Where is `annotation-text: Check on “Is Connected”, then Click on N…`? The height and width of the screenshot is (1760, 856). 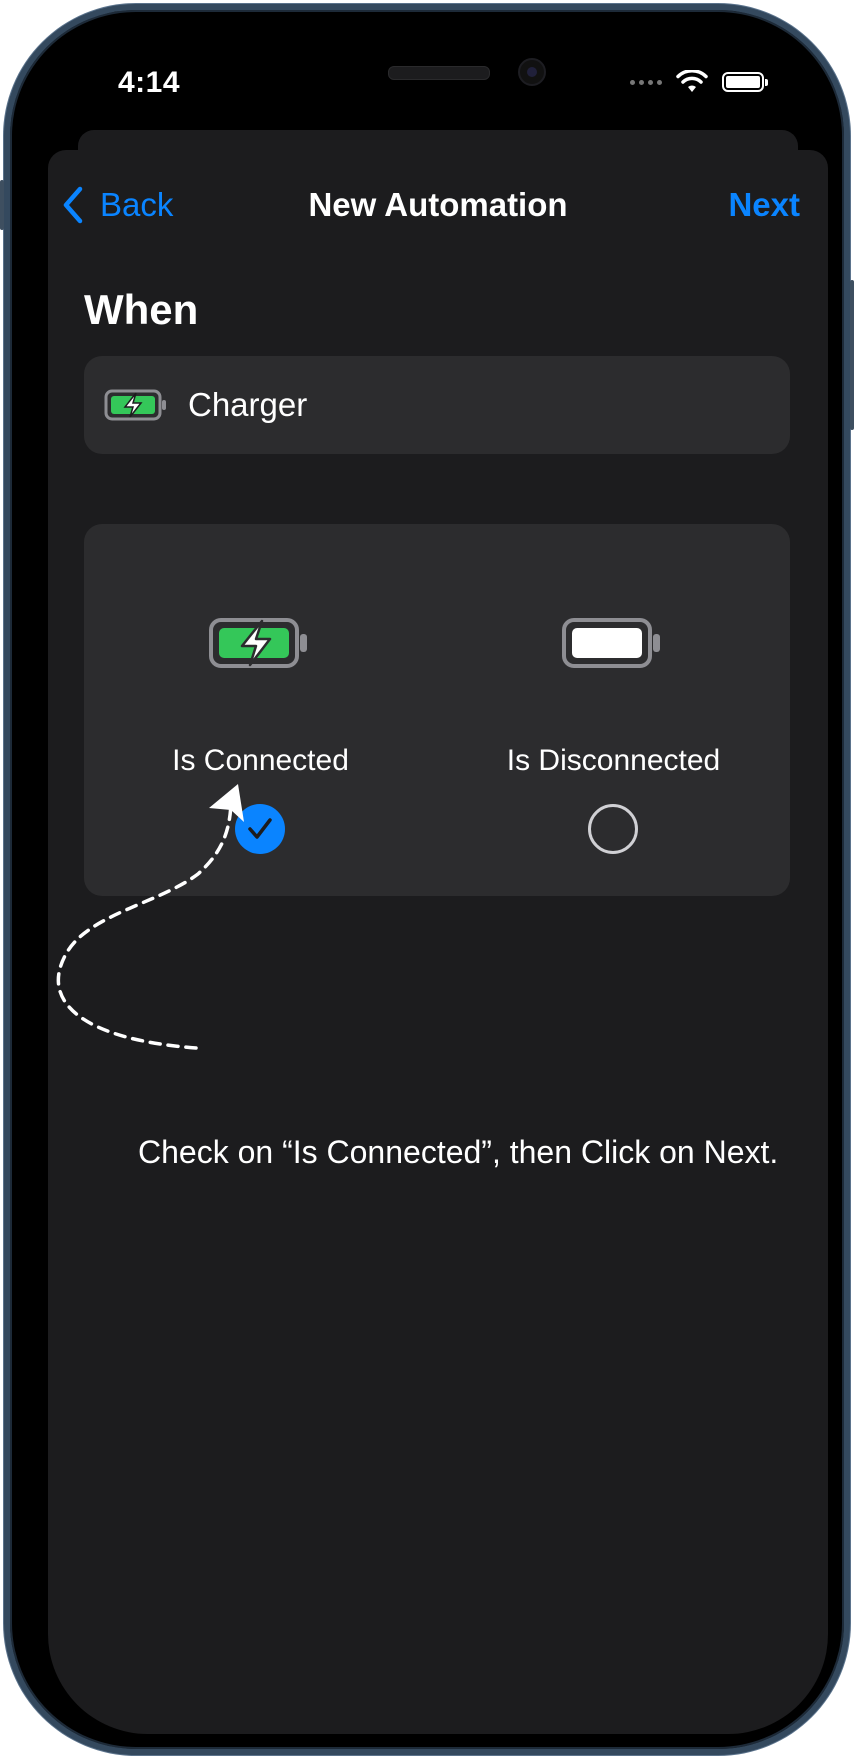
annotation-text: Check on “Is Connected”, then Click on N… is located at coordinates (458, 1152).